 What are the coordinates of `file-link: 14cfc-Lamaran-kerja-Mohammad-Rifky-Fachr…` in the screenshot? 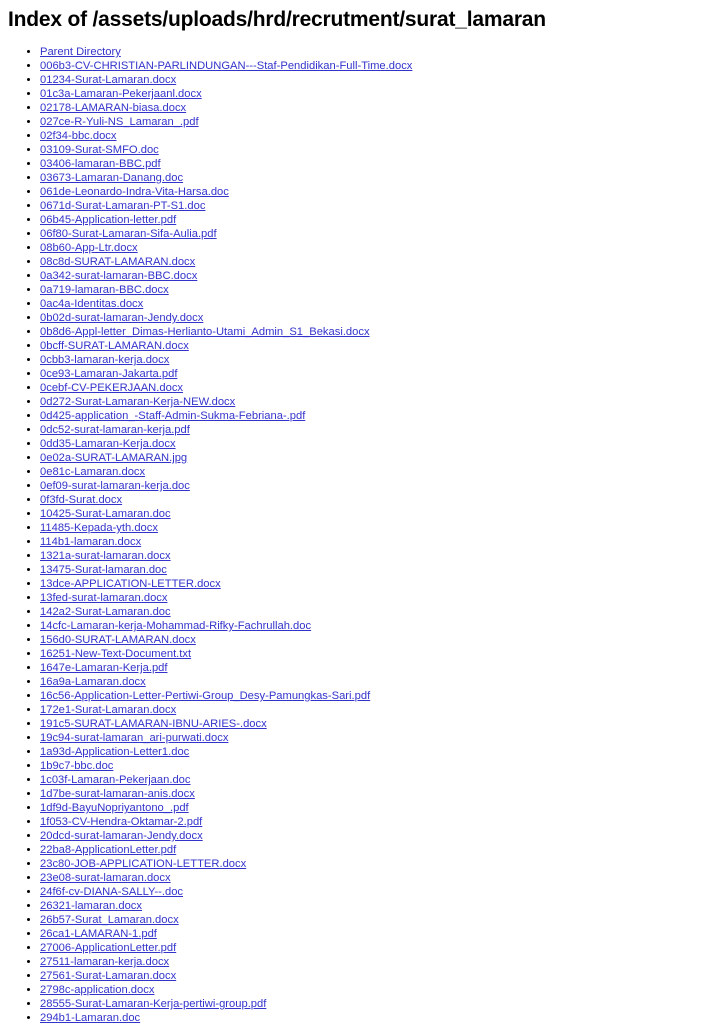 It's located at (175, 626).